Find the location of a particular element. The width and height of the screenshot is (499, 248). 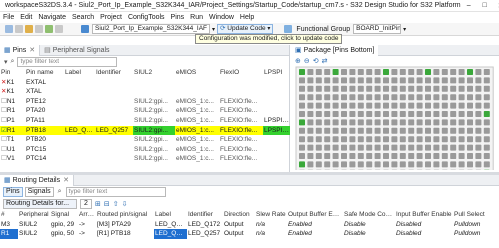

column-header: SIUL2 is located at coordinates (154, 73).